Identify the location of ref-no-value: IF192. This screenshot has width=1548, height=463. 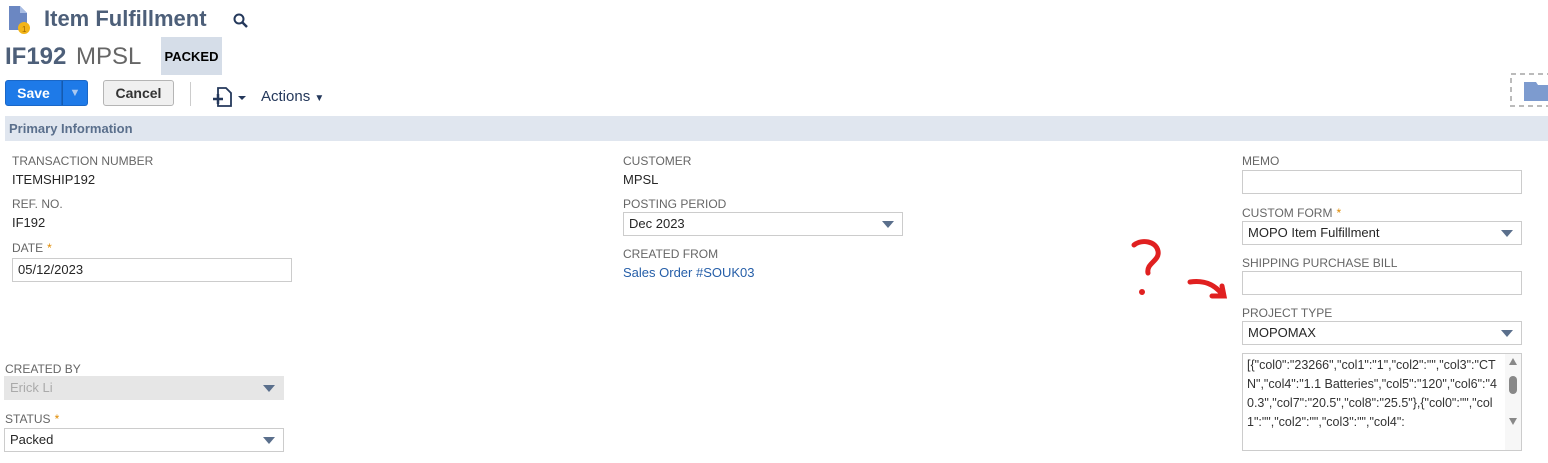
(29, 222).